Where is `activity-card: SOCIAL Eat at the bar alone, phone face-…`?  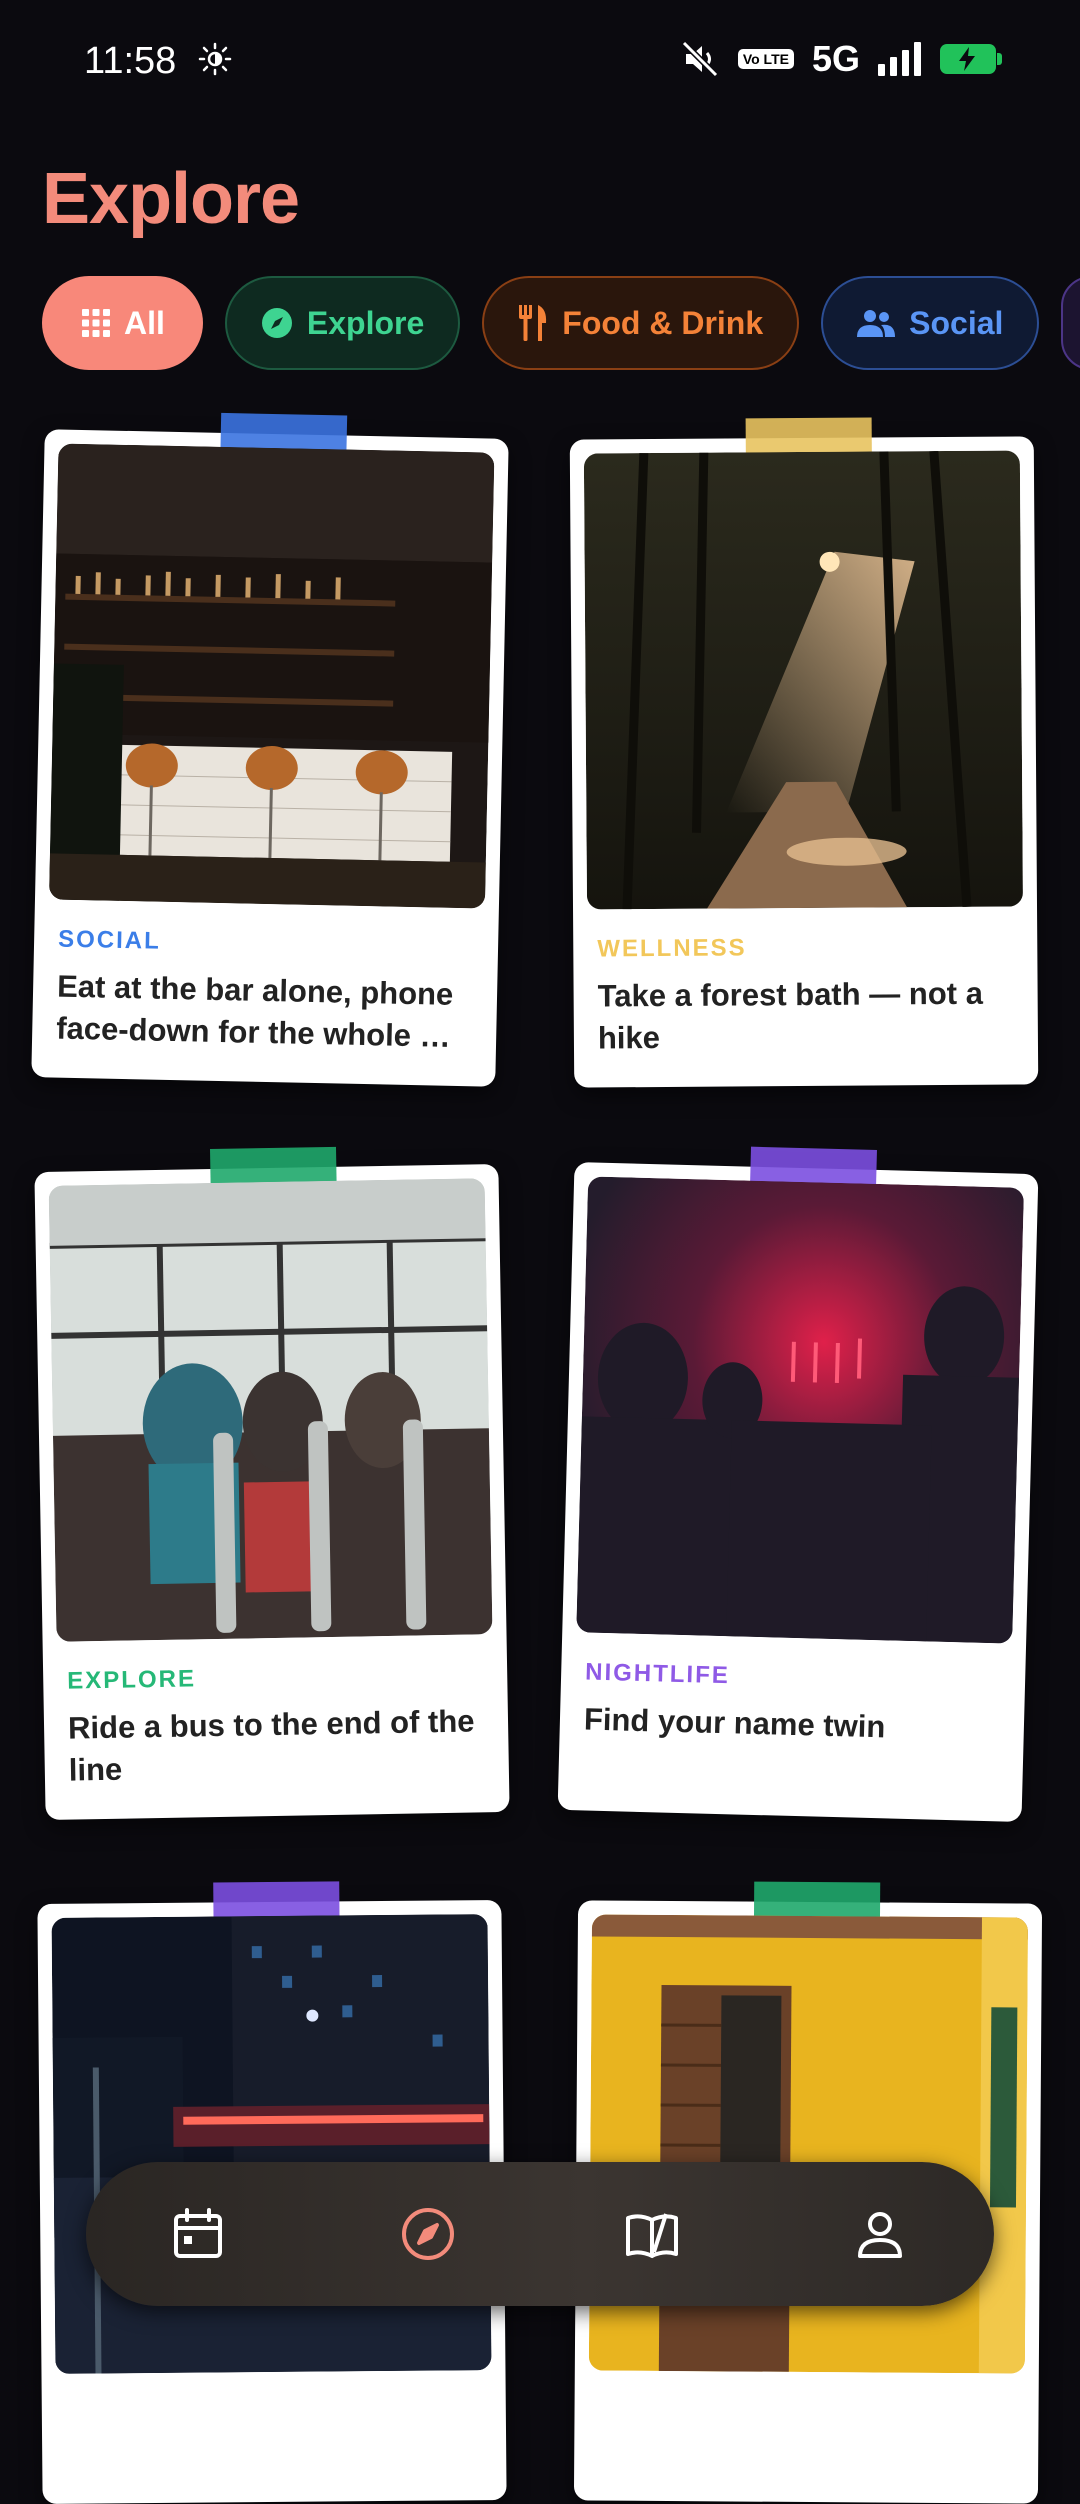
activity-card: SOCIAL Eat at the bar alone, phone face-… is located at coordinates (269, 758).